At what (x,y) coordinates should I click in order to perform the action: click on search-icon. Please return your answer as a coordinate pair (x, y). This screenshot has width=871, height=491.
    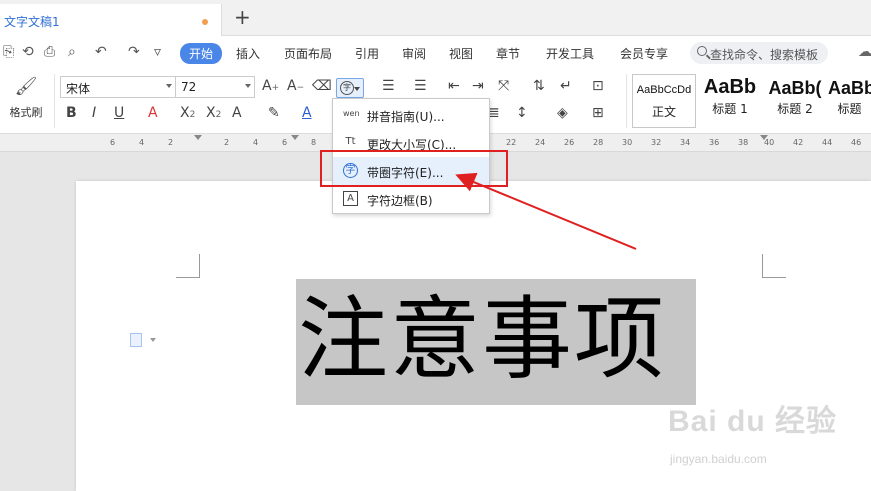
    Looking at the image, I should click on (702, 51).